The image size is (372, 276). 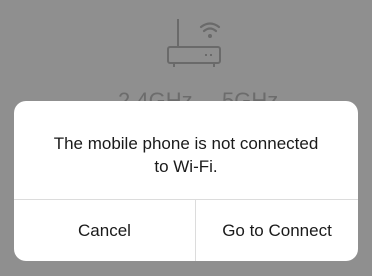 I want to click on go-to-connect-button: Go to Connect, so click(x=277, y=230).